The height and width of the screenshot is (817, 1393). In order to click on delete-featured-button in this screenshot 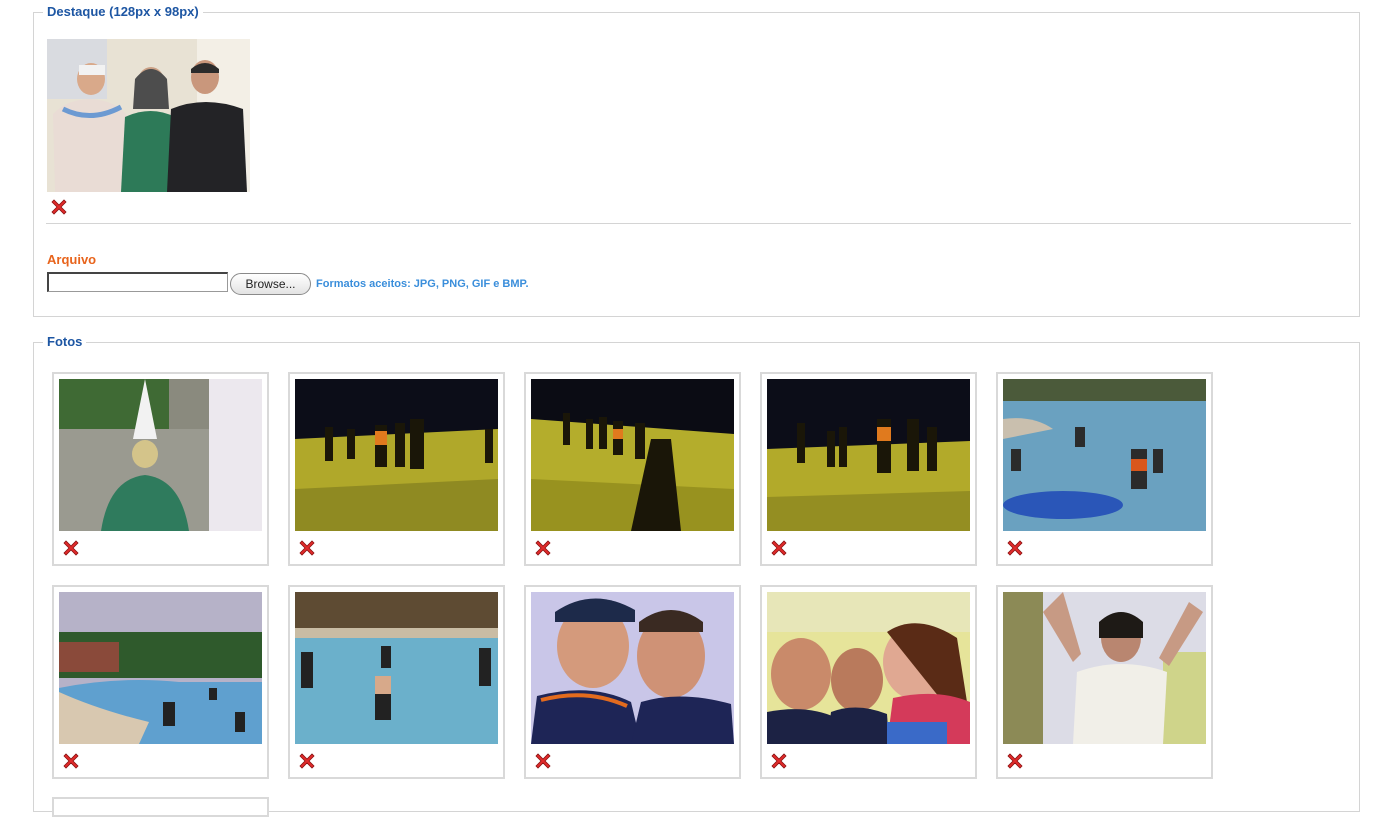, I will do `click(59, 207)`.